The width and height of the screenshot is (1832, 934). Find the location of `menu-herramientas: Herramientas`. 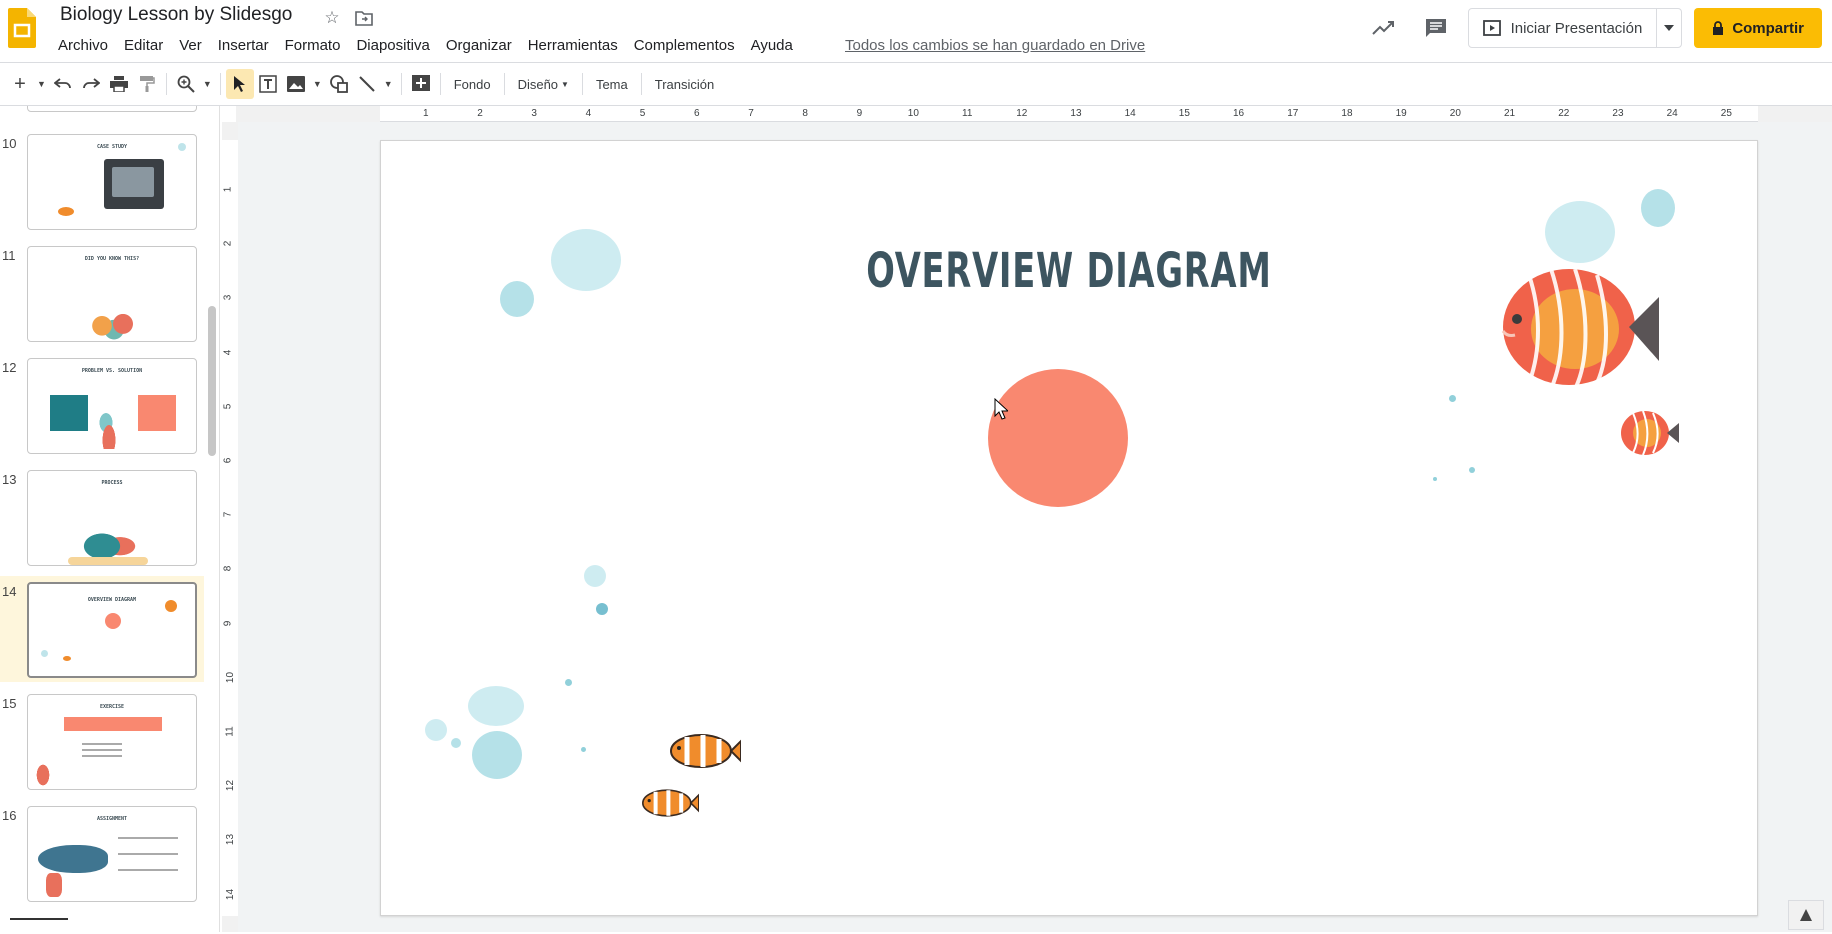

menu-herramientas: Herramientas is located at coordinates (573, 45).